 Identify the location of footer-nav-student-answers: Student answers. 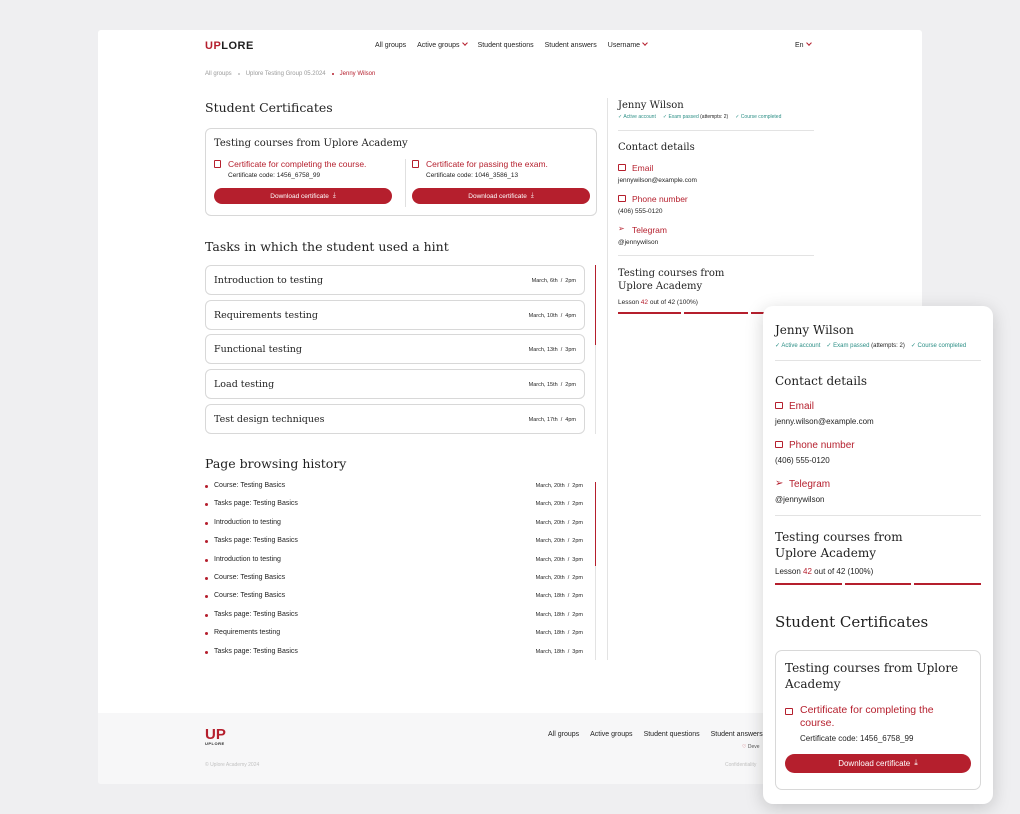
(737, 734).